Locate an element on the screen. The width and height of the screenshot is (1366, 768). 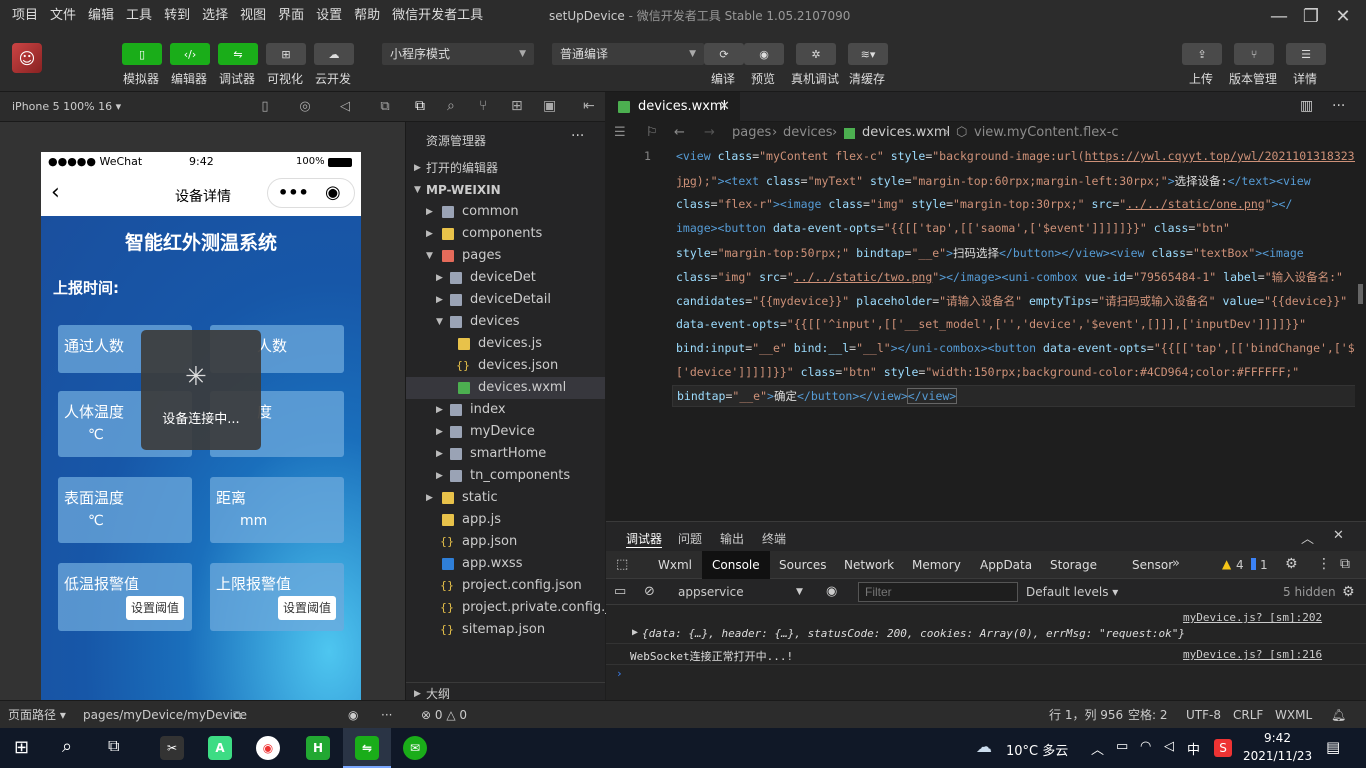
device-select: iPhone 5 100% 16 ▾ is located at coordinates (66, 107).